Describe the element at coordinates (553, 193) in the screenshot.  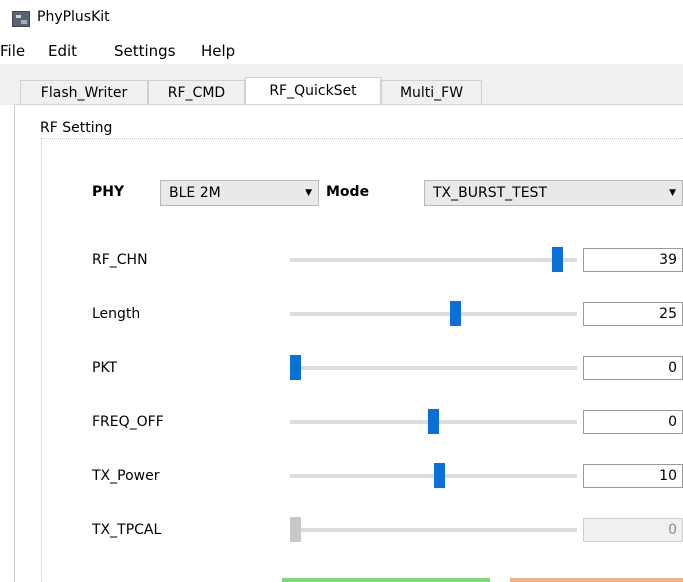
I see `mode-select: TX_BURST_TEST ▼` at that location.